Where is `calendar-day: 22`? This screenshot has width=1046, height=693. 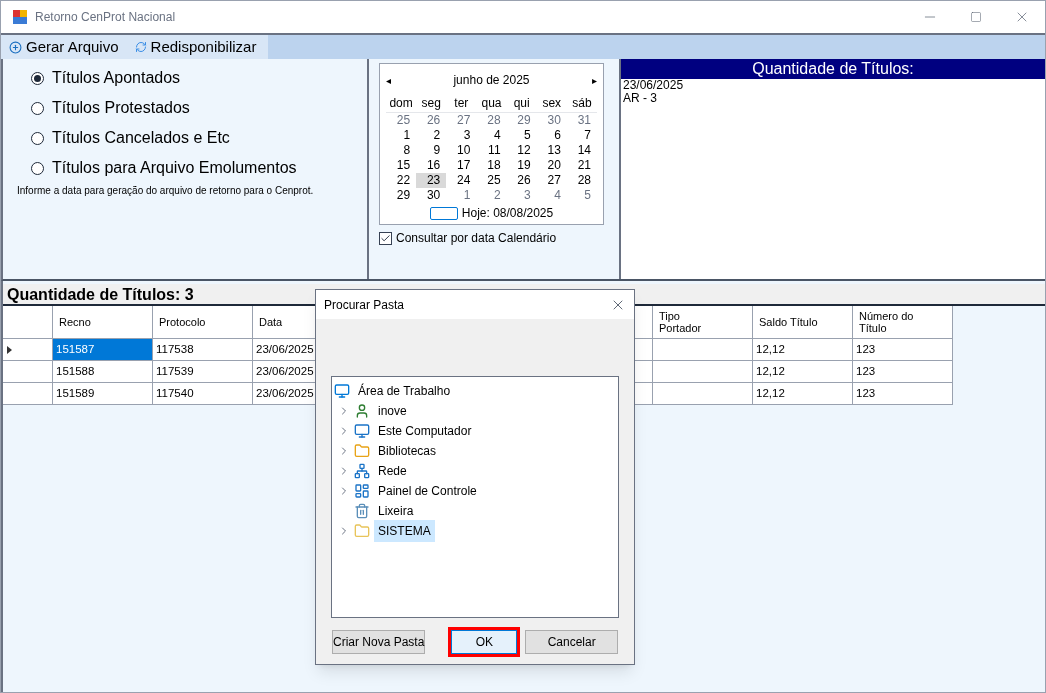 calendar-day: 22 is located at coordinates (401, 180).